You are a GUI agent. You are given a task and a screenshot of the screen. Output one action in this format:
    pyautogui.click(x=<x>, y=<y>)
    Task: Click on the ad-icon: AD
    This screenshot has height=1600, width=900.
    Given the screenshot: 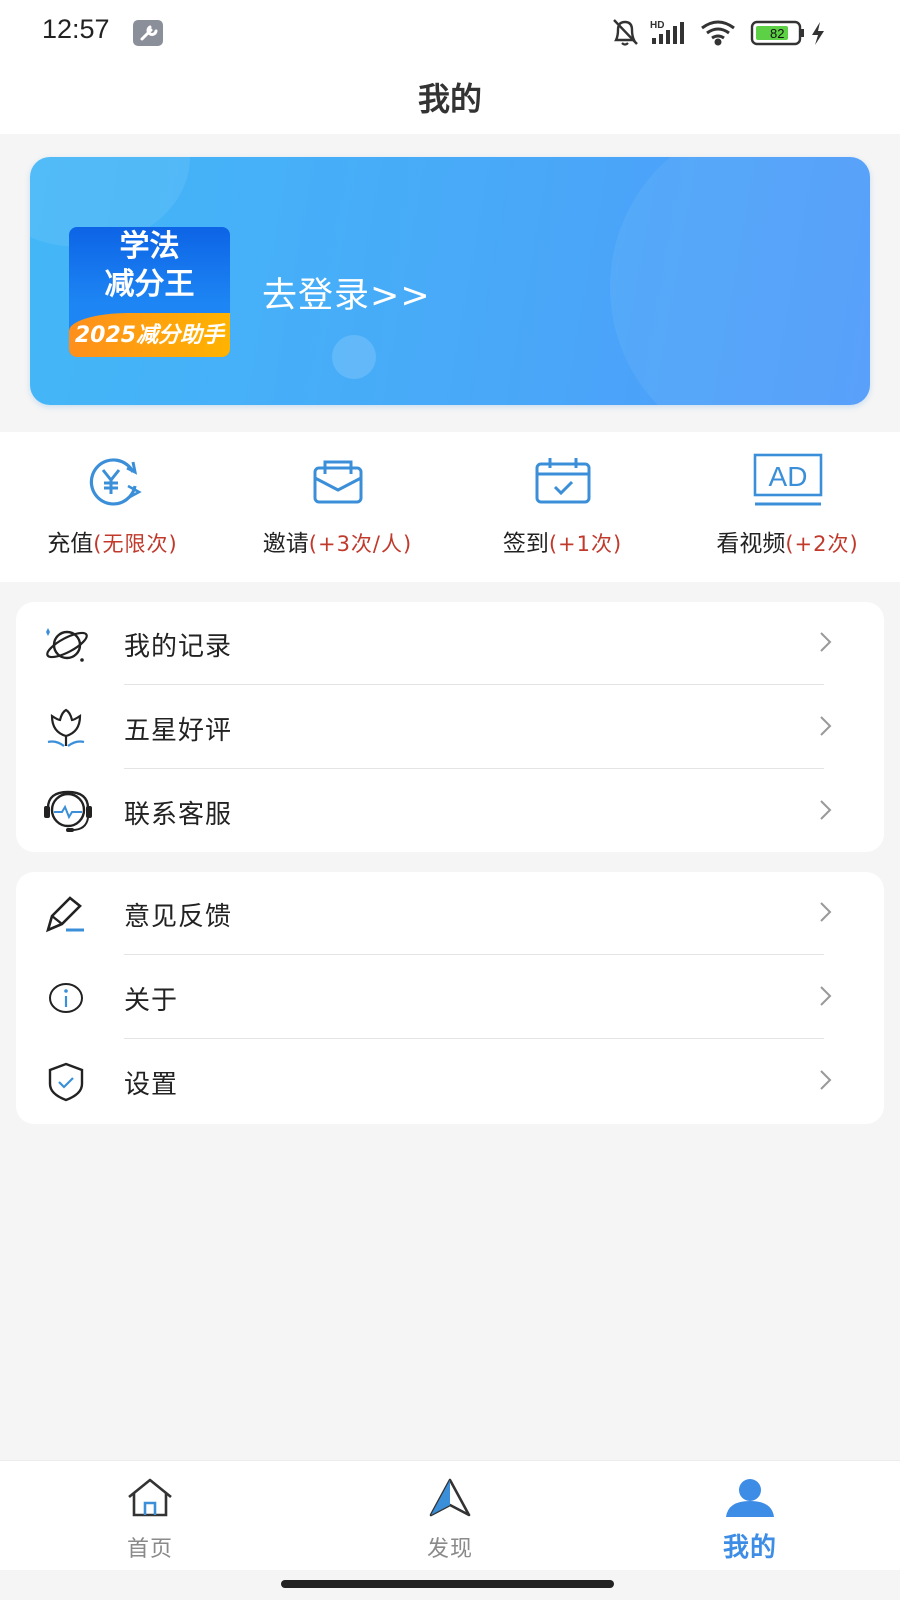 What is the action you would take?
    pyautogui.click(x=788, y=484)
    